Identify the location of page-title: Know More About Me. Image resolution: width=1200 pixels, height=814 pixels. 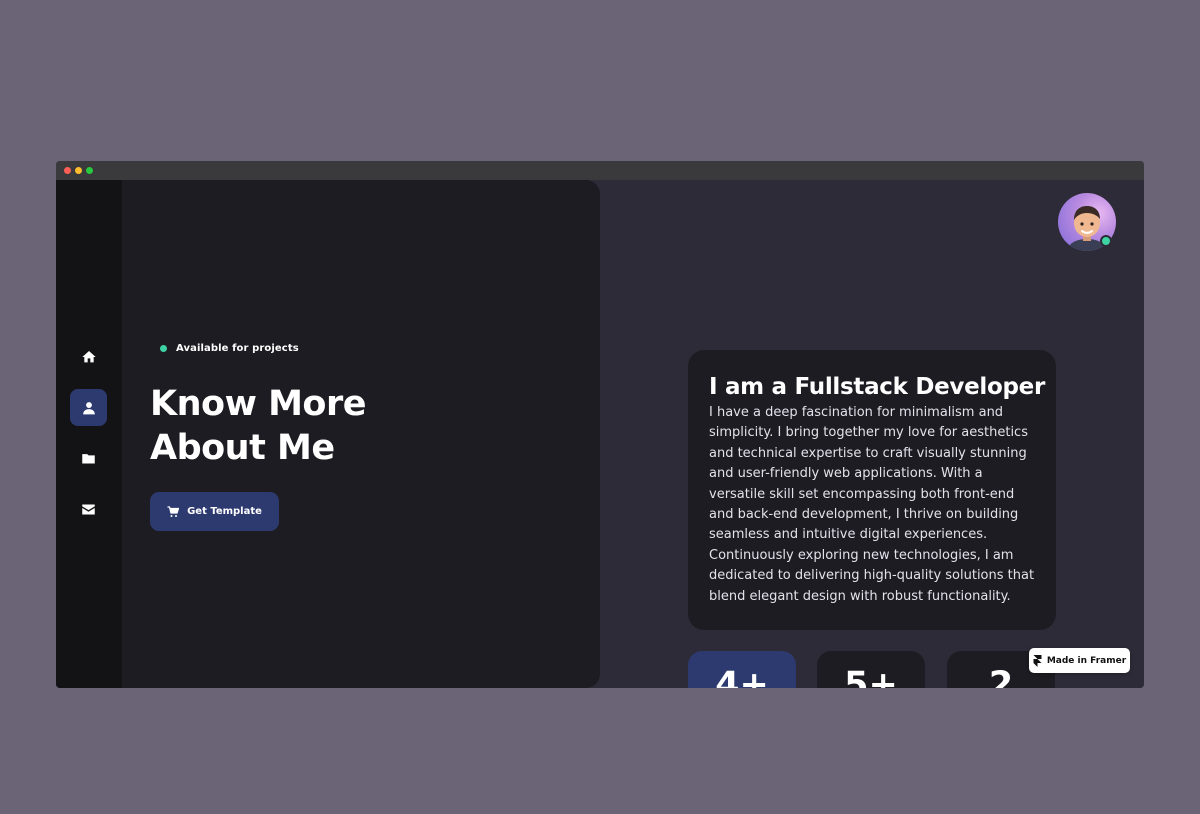
(315, 426).